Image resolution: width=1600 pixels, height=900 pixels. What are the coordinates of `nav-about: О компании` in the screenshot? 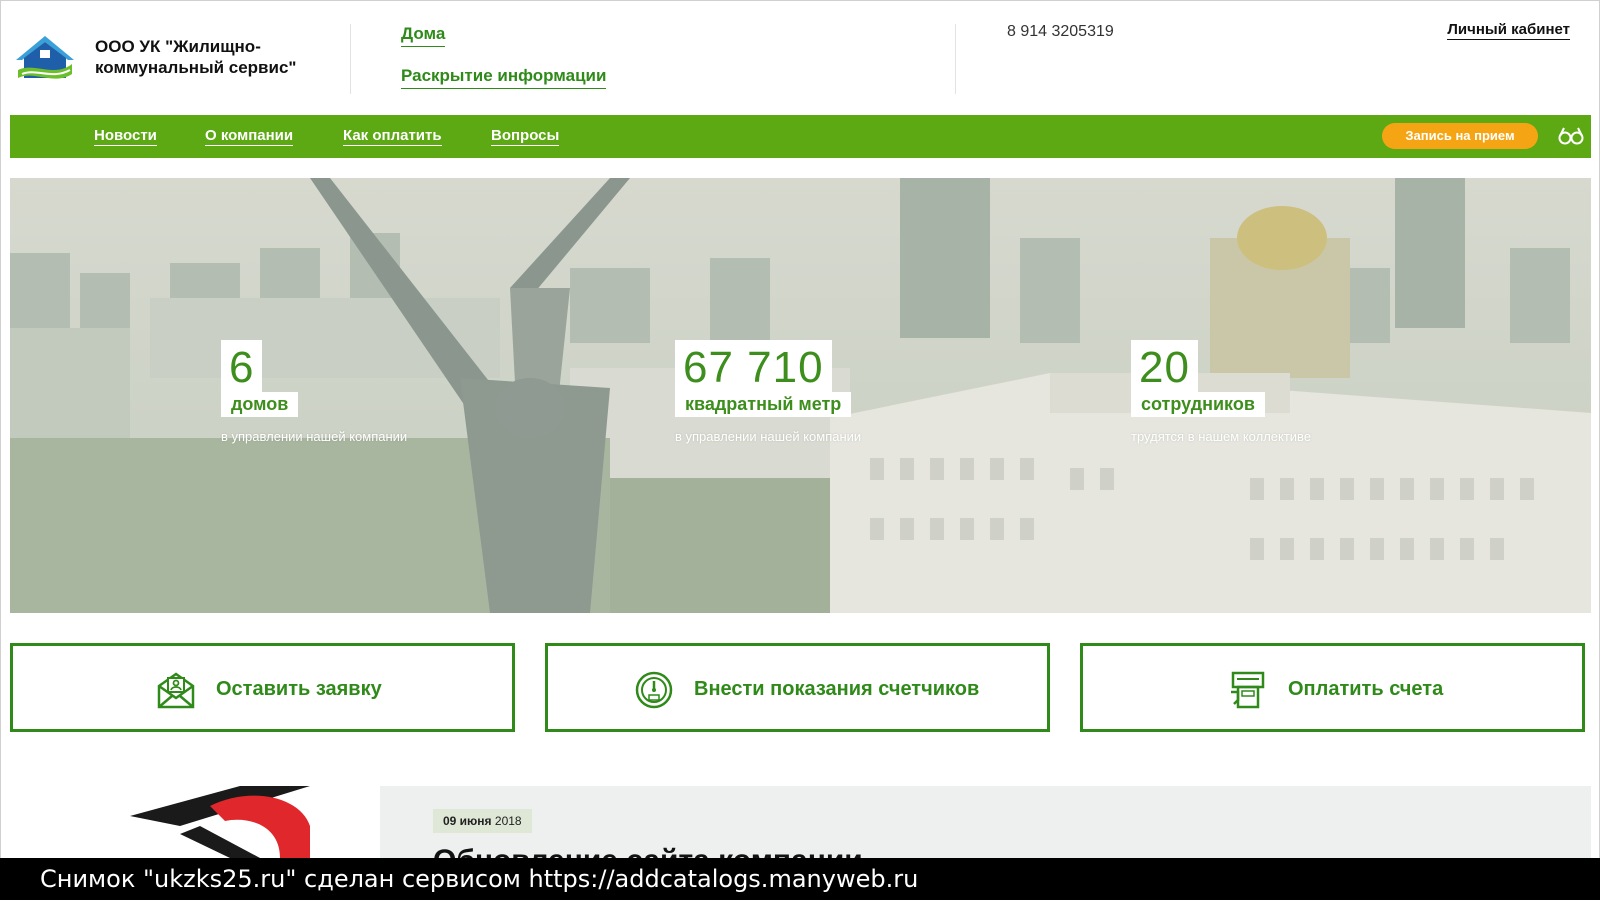 It's located at (249, 136).